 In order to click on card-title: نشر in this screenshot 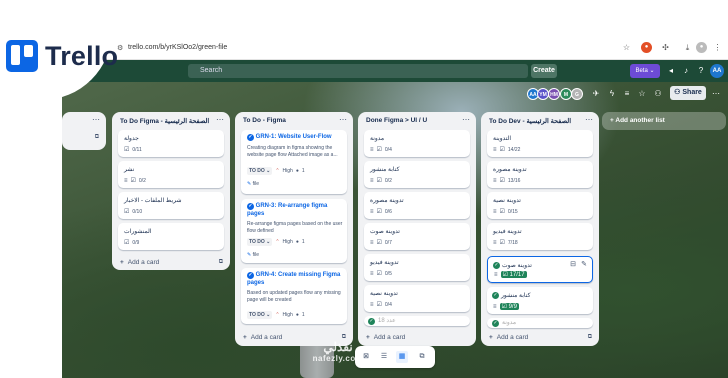, I will do `click(129, 170)`.